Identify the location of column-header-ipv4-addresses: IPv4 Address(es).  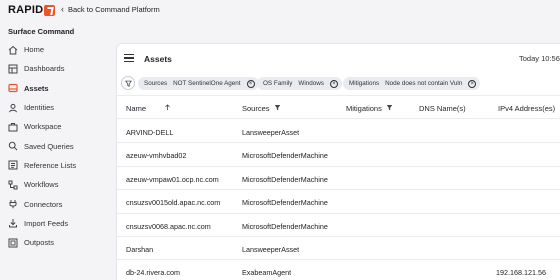
(526, 108).